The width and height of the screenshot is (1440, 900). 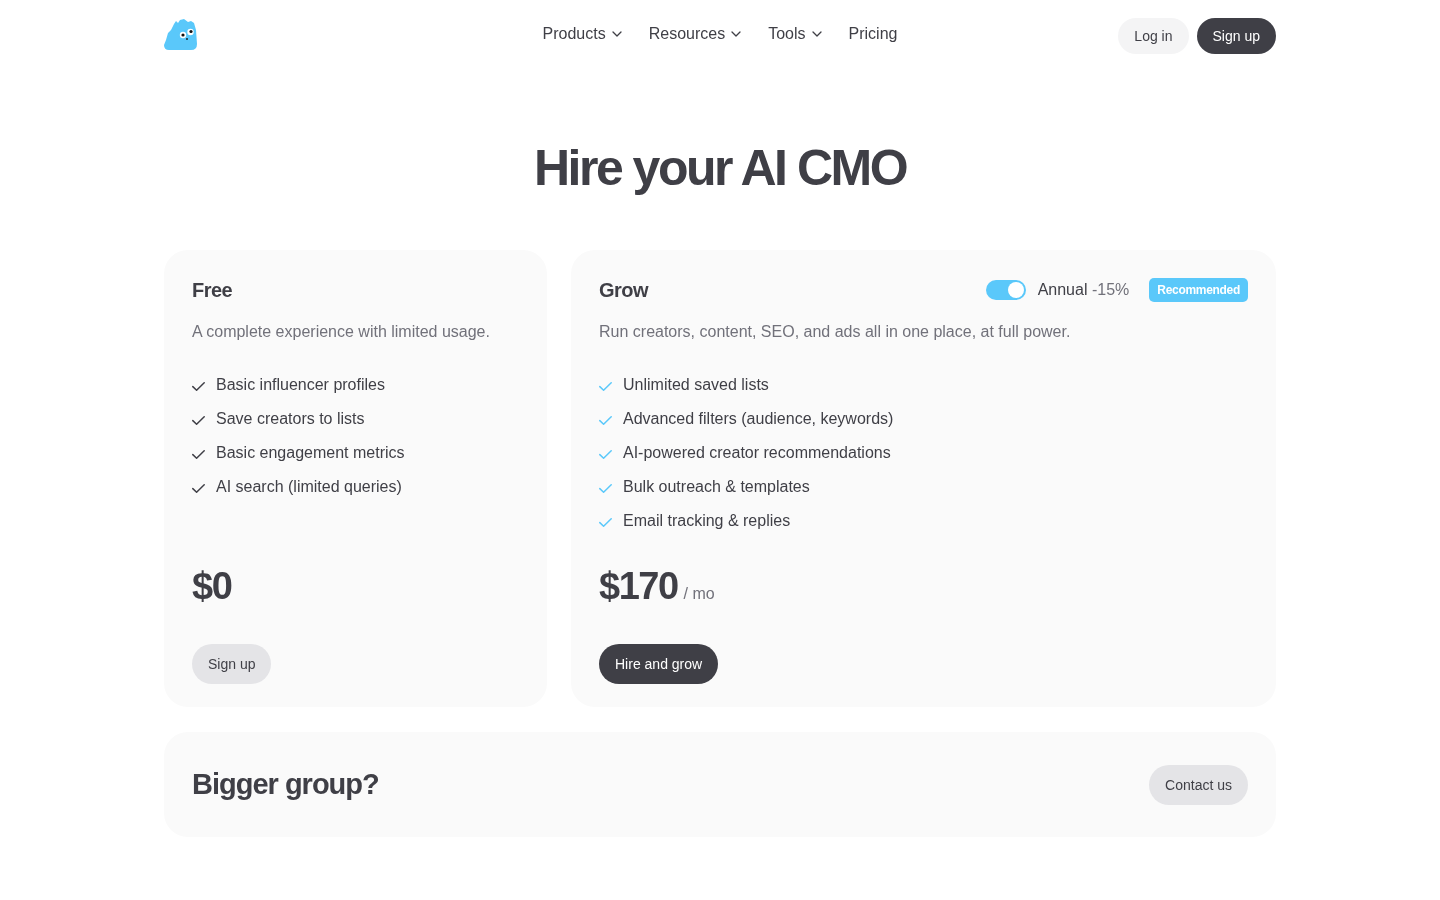 What do you see at coordinates (1198, 784) in the screenshot?
I see `contact-button: Contact us` at bounding box center [1198, 784].